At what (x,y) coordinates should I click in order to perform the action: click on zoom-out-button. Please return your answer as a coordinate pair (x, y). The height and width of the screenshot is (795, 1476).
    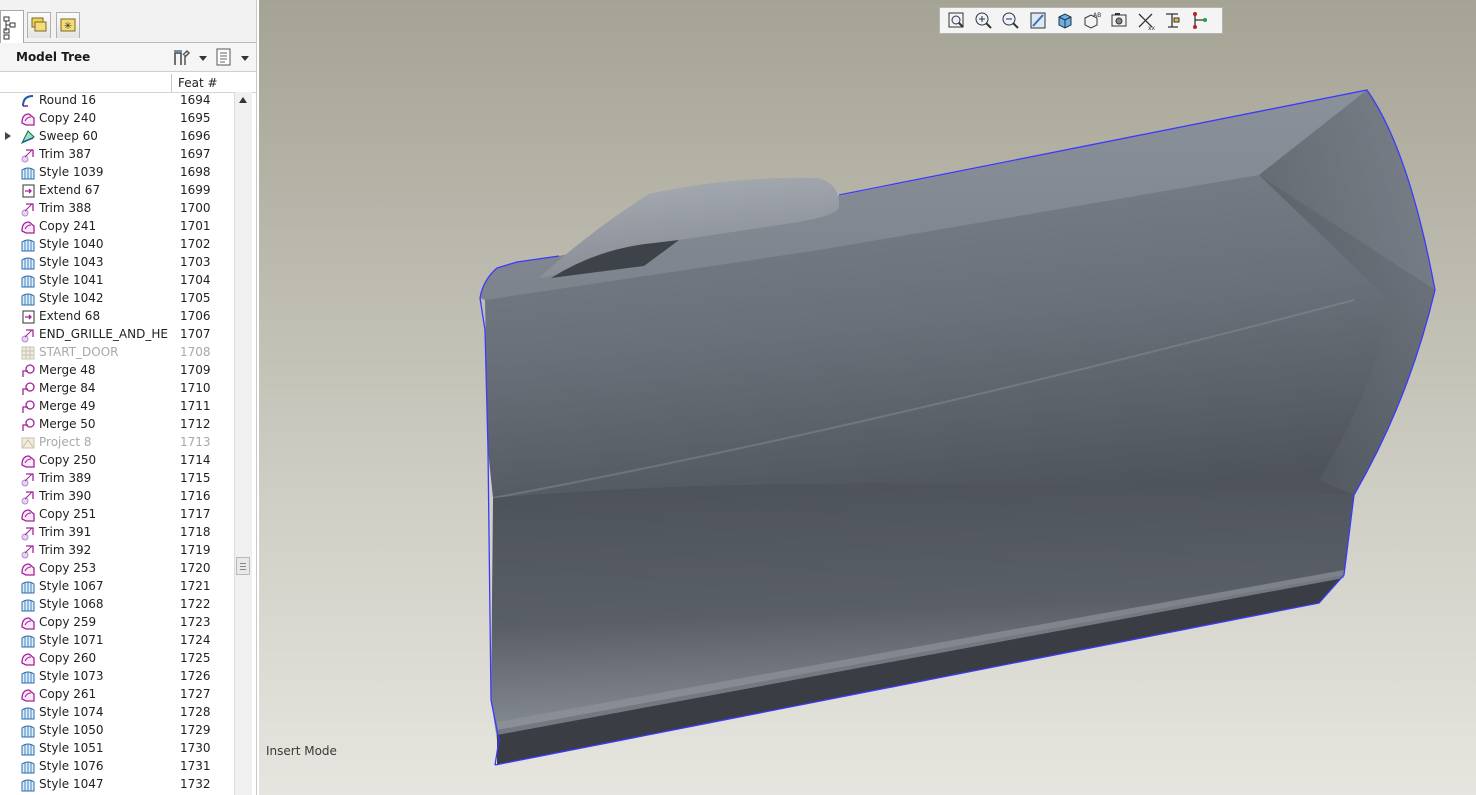
    Looking at the image, I should click on (1011, 20).